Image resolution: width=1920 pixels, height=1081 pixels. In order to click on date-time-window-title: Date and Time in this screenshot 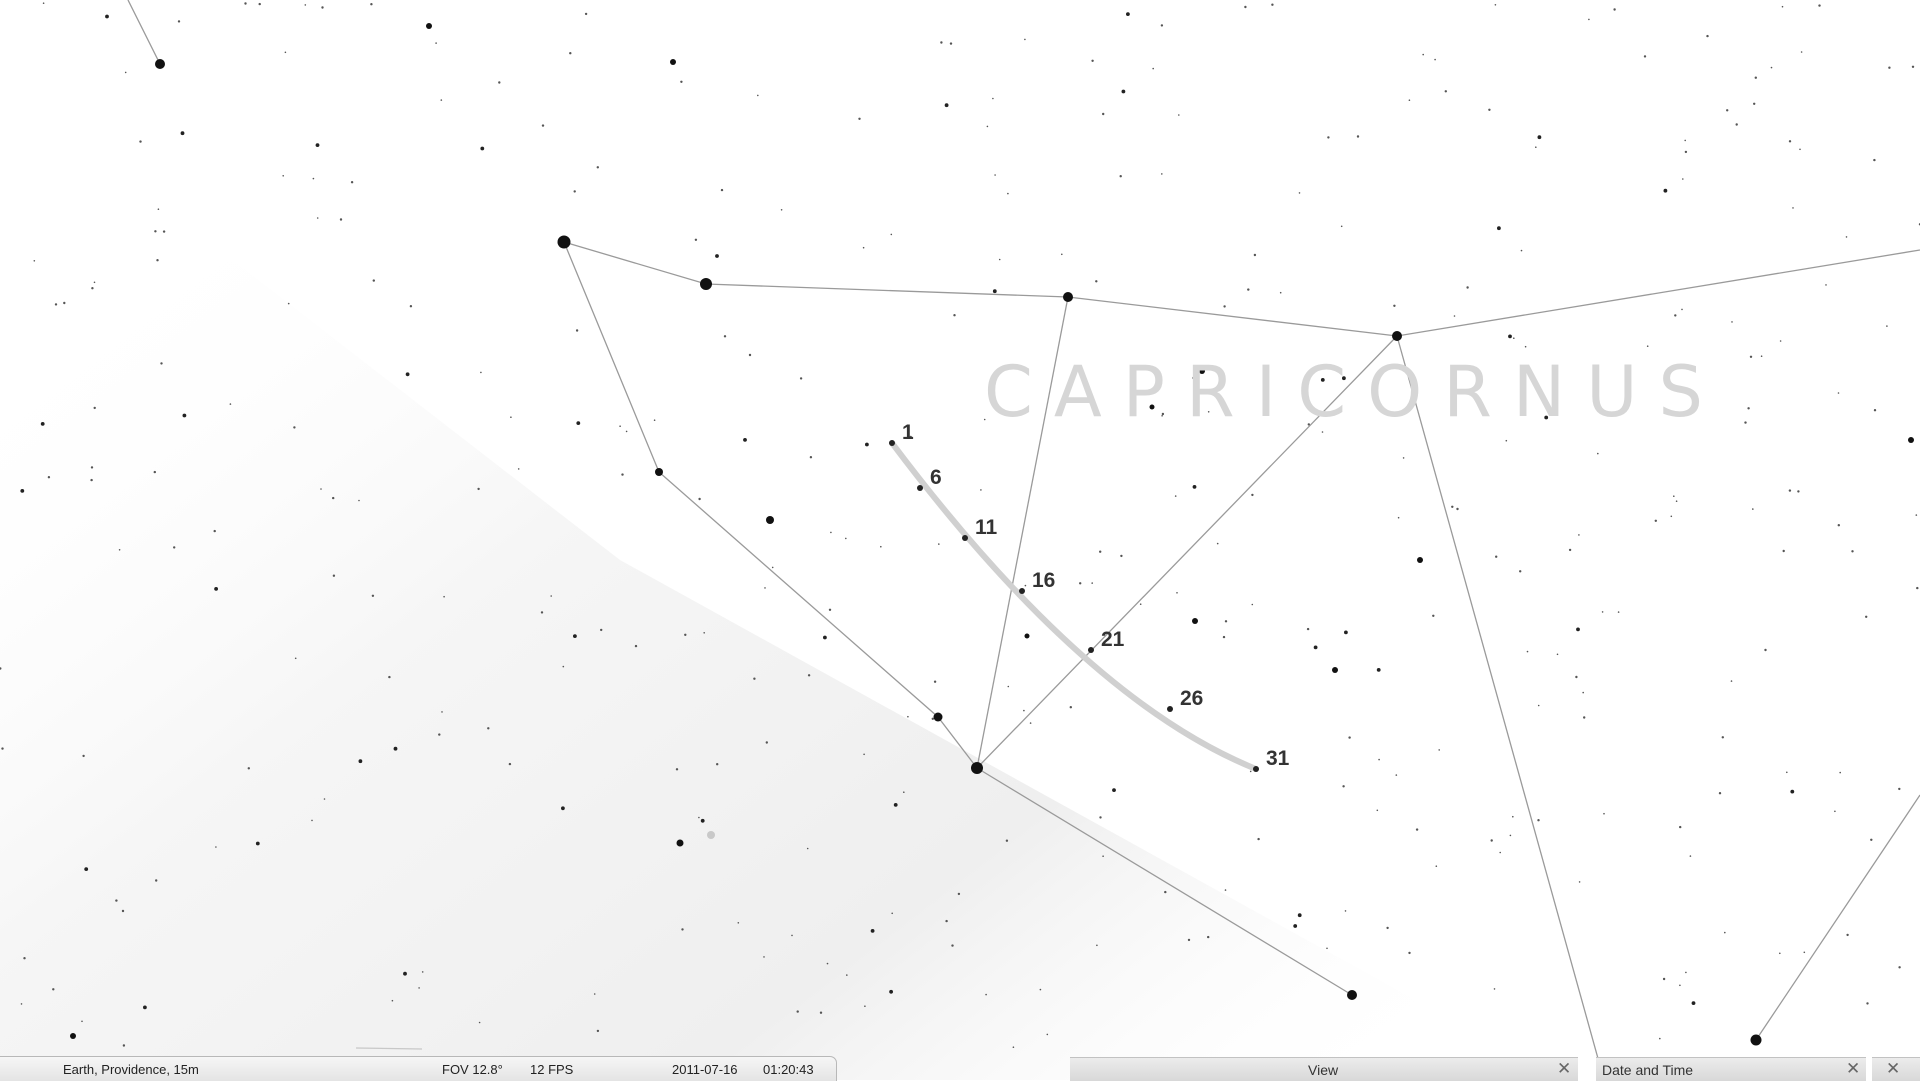, I will do `click(1648, 1070)`.